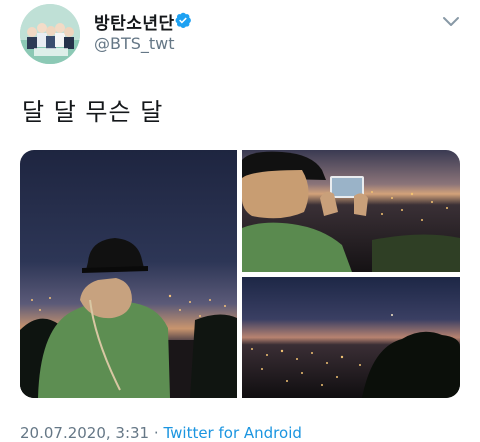 This screenshot has width=480, height=442. I want to click on display-name: 방탄소년단, so click(134, 21).